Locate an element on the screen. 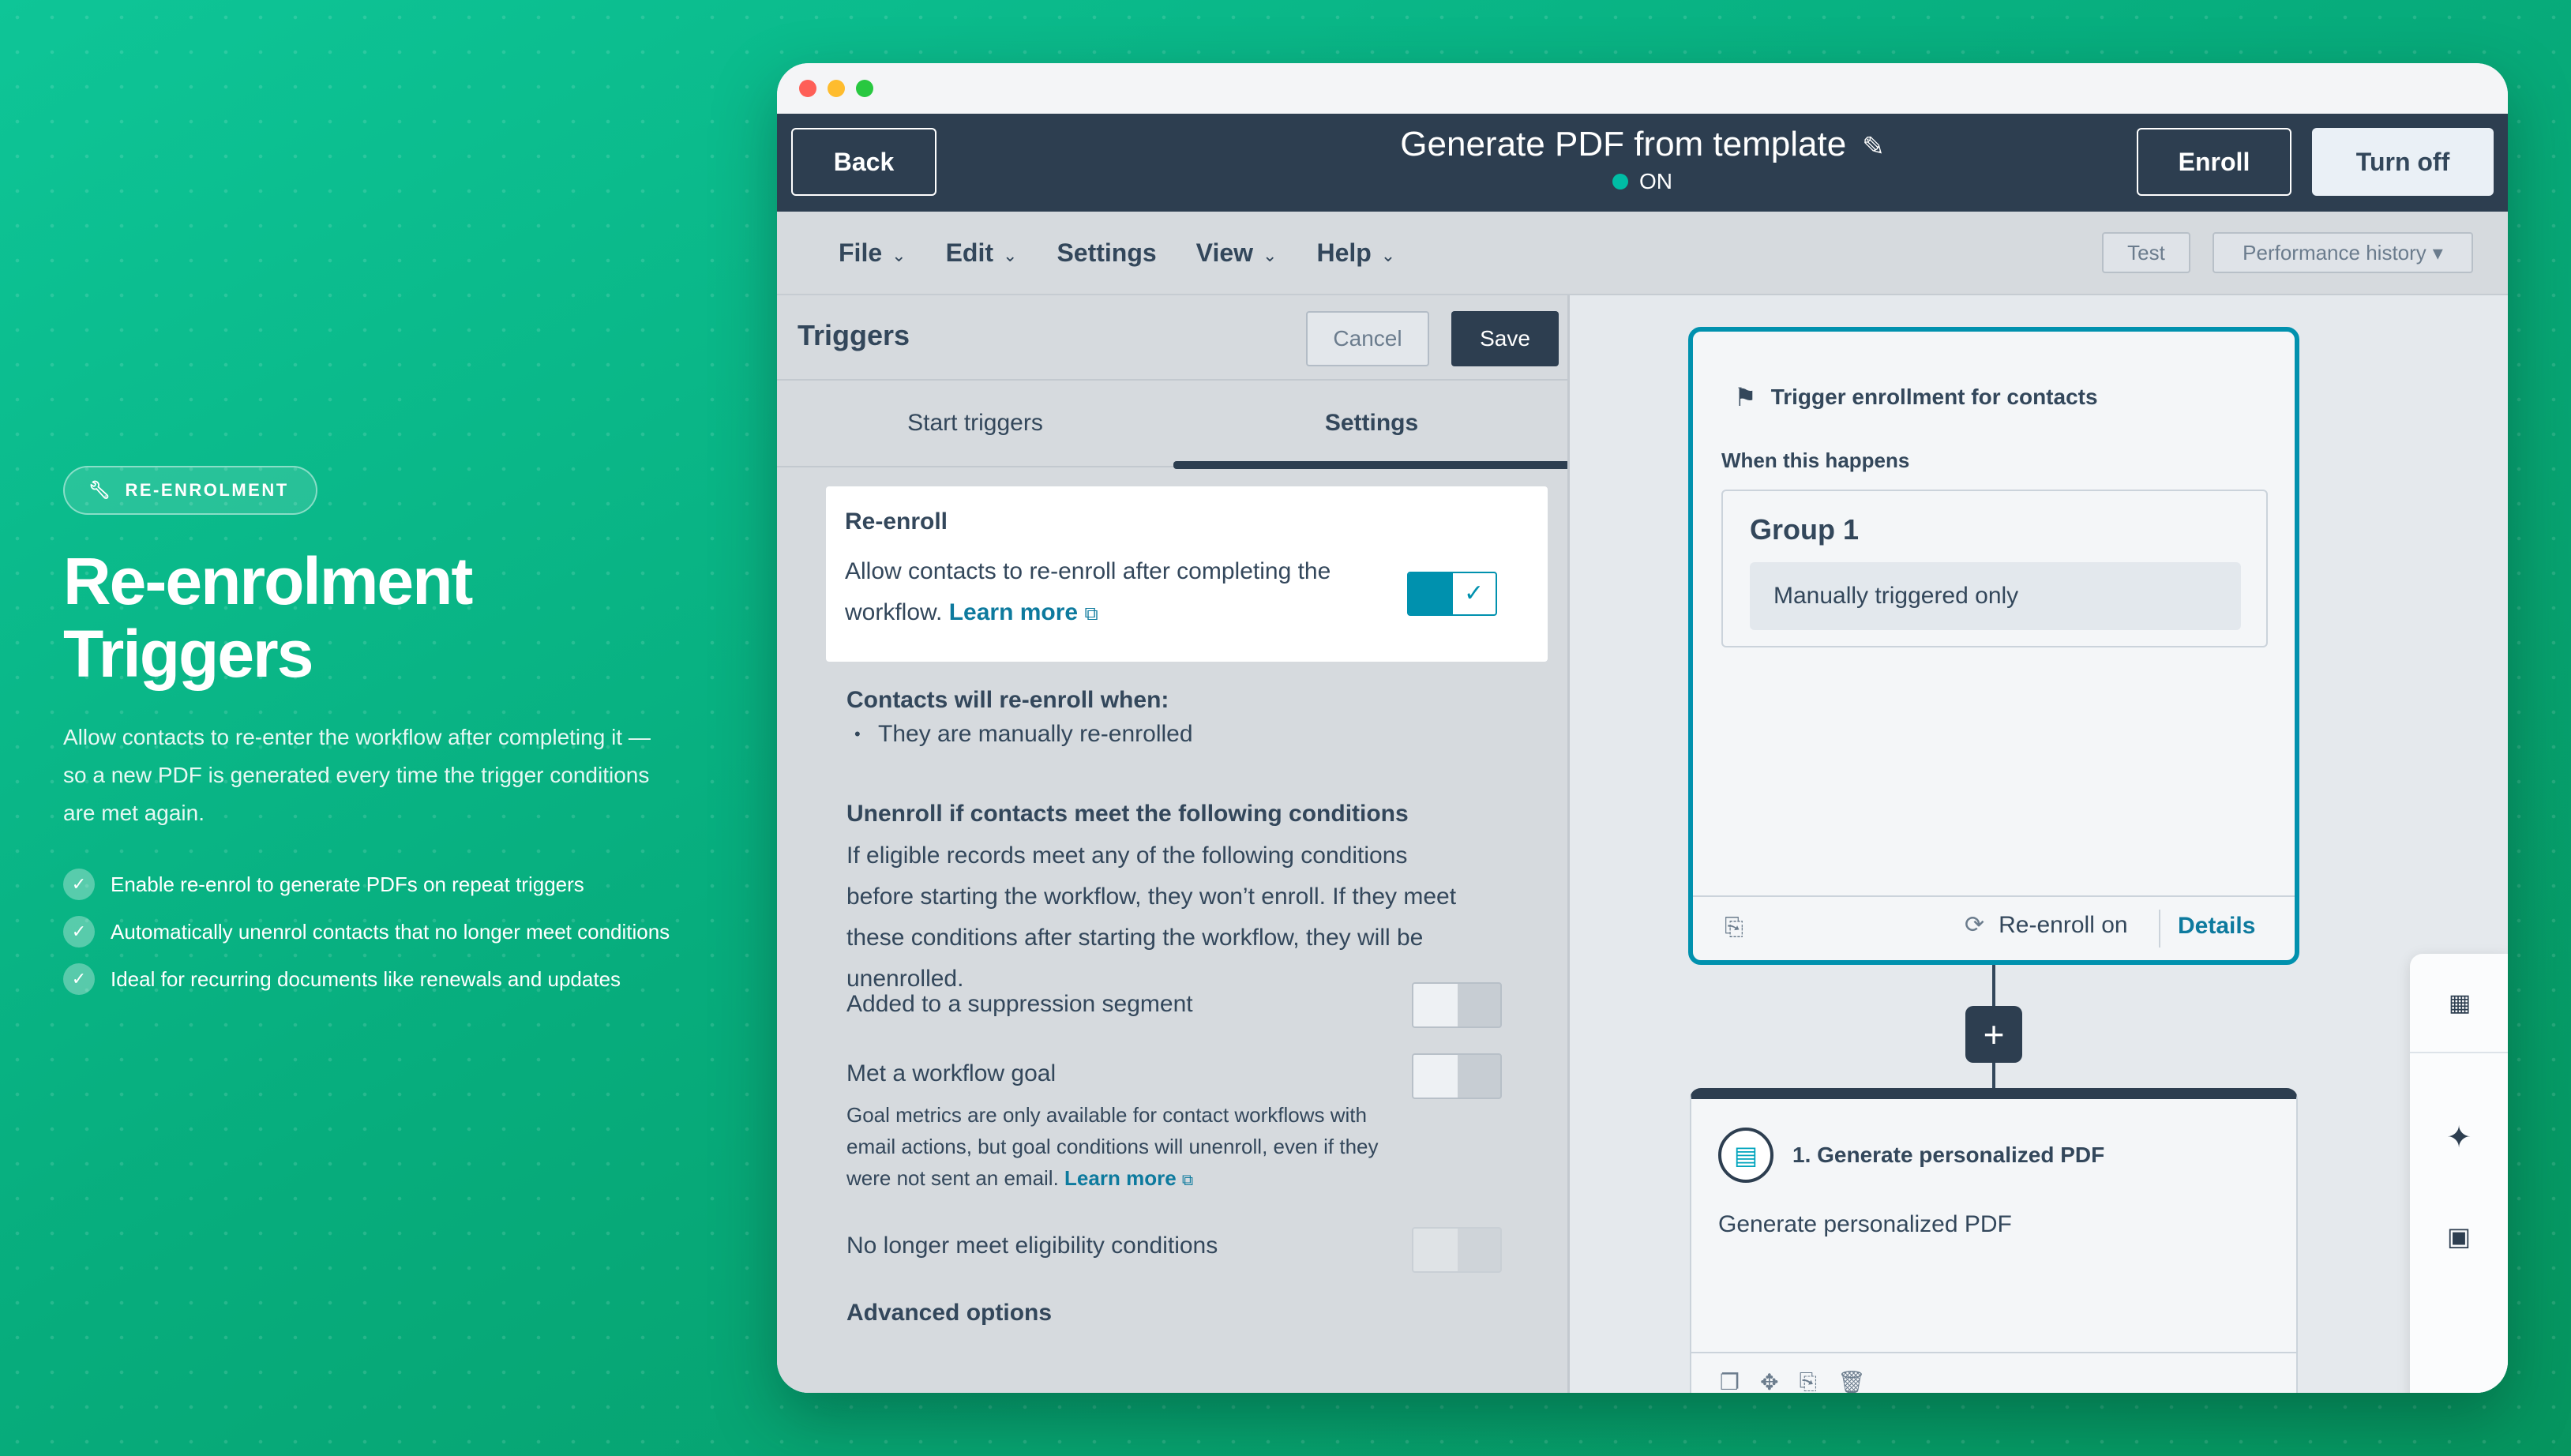 The height and width of the screenshot is (1456, 2571). caret-down-icon: ▾ is located at coordinates (2437, 252).